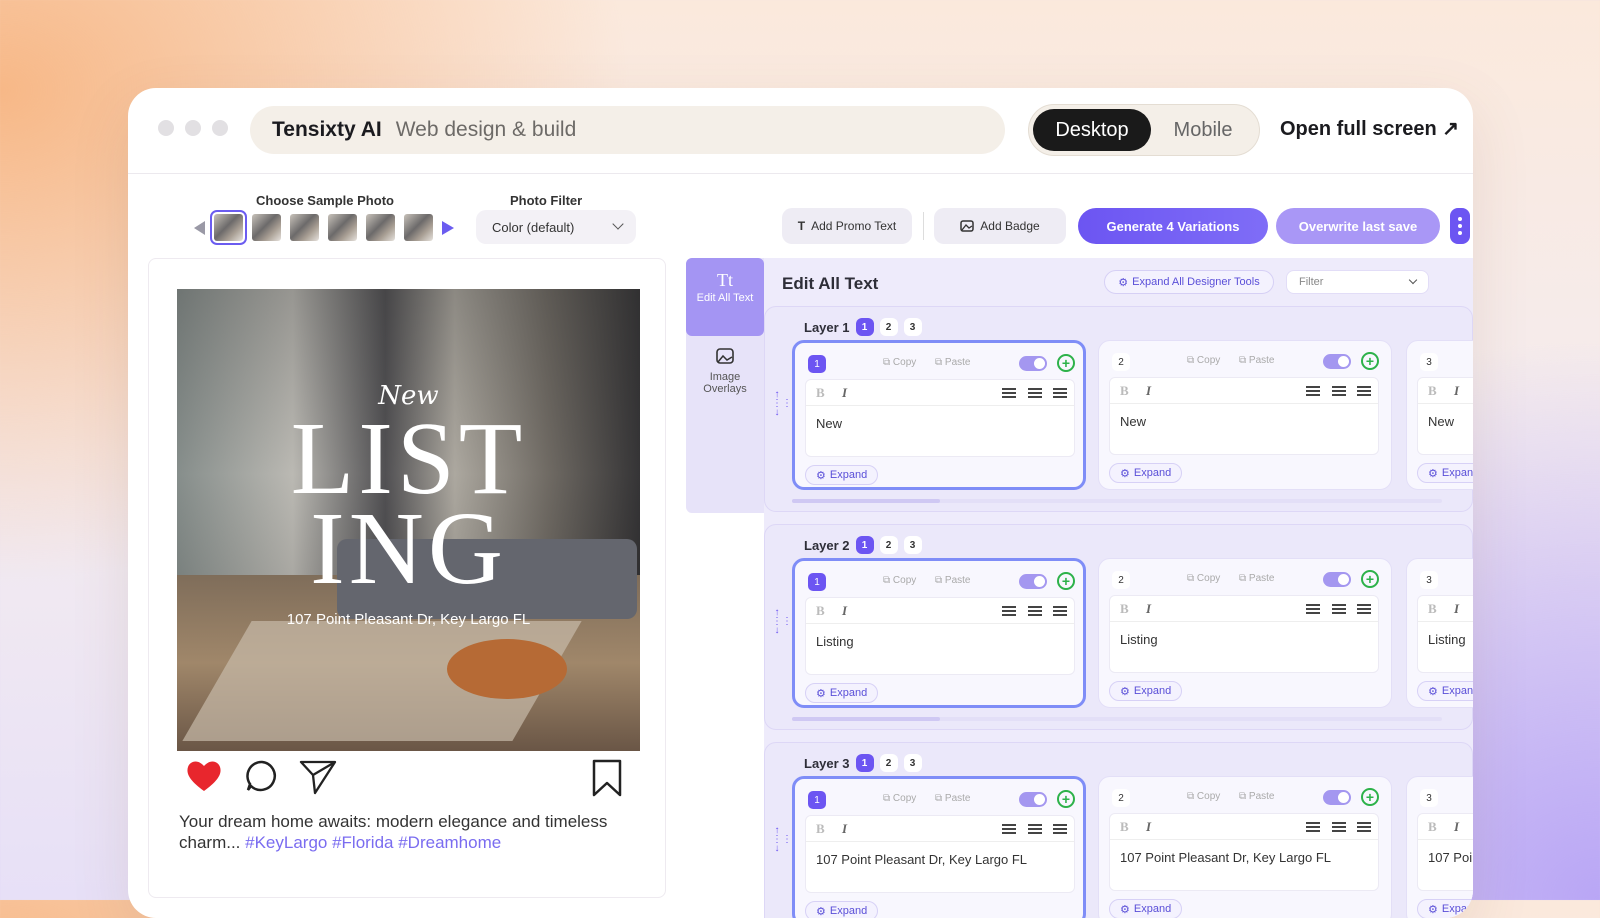  I want to click on add-promo-text-button: T Add Promo Text, so click(847, 226).